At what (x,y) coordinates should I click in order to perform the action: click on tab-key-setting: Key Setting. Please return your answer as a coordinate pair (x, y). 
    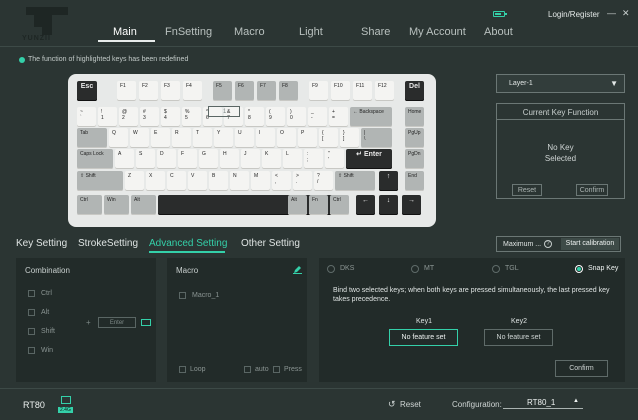
    Looking at the image, I should click on (41, 243).